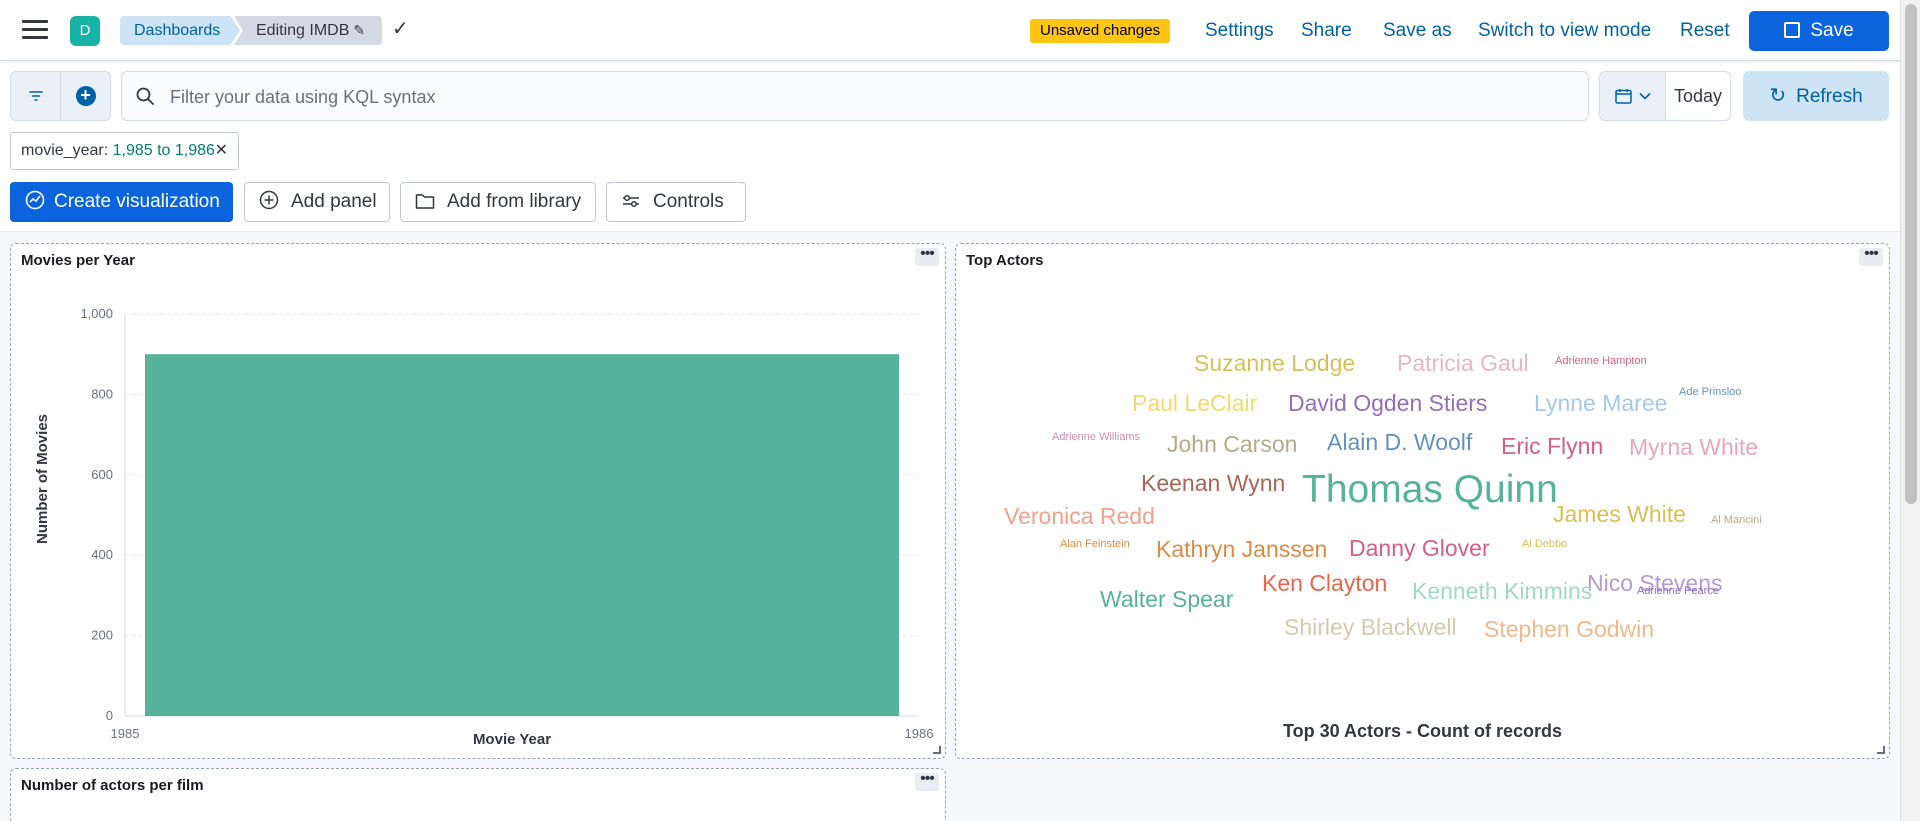  I want to click on check-icon: ✓, so click(400, 28).